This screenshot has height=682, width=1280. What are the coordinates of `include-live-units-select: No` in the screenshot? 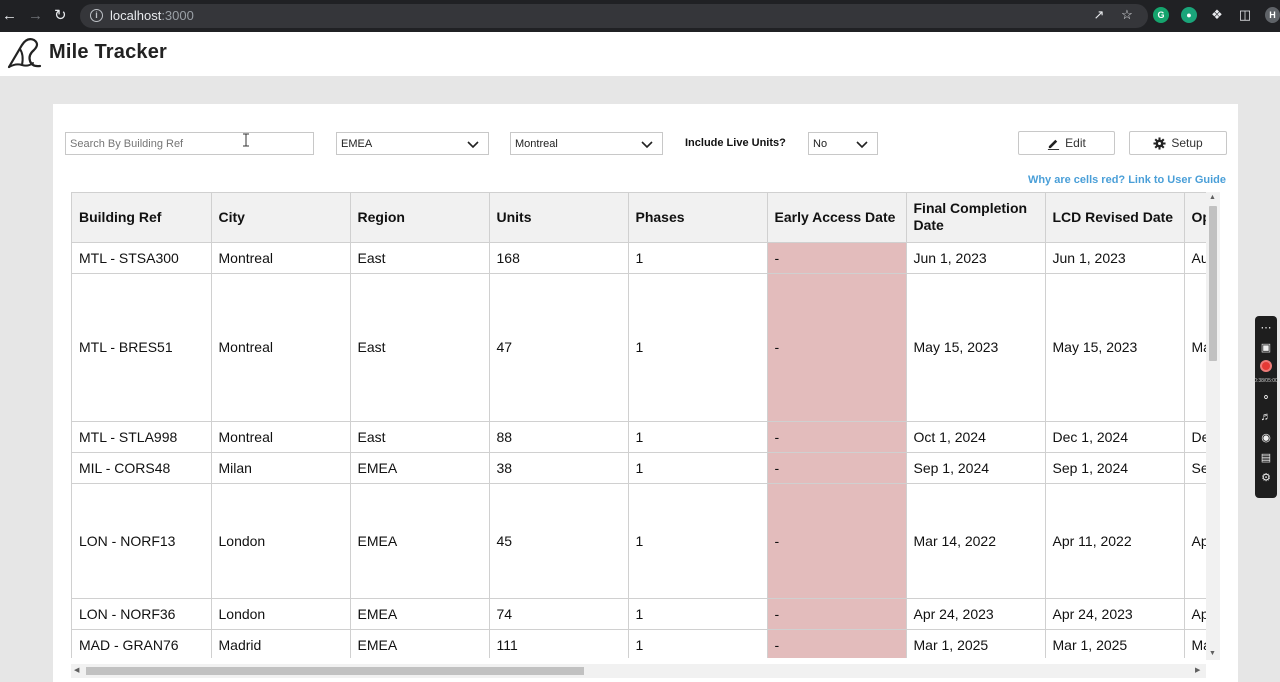 It's located at (843, 143).